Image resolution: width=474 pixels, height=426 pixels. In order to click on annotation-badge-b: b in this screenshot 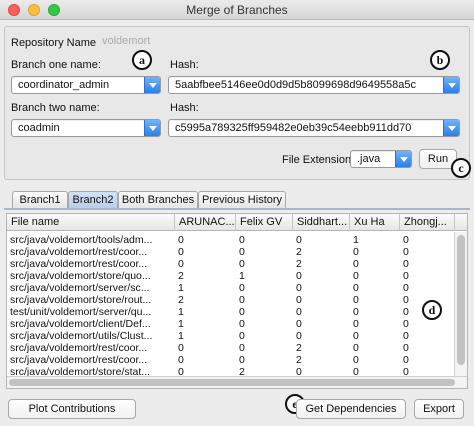, I will do `click(440, 60)`.